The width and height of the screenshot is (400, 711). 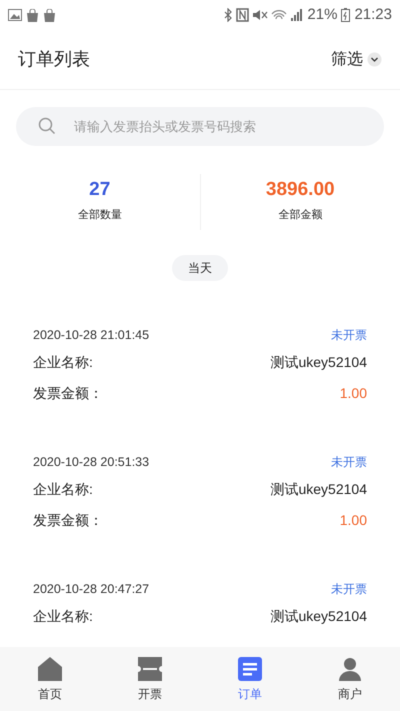 What do you see at coordinates (373, 14) in the screenshot?
I see `clock-time: 21:23` at bounding box center [373, 14].